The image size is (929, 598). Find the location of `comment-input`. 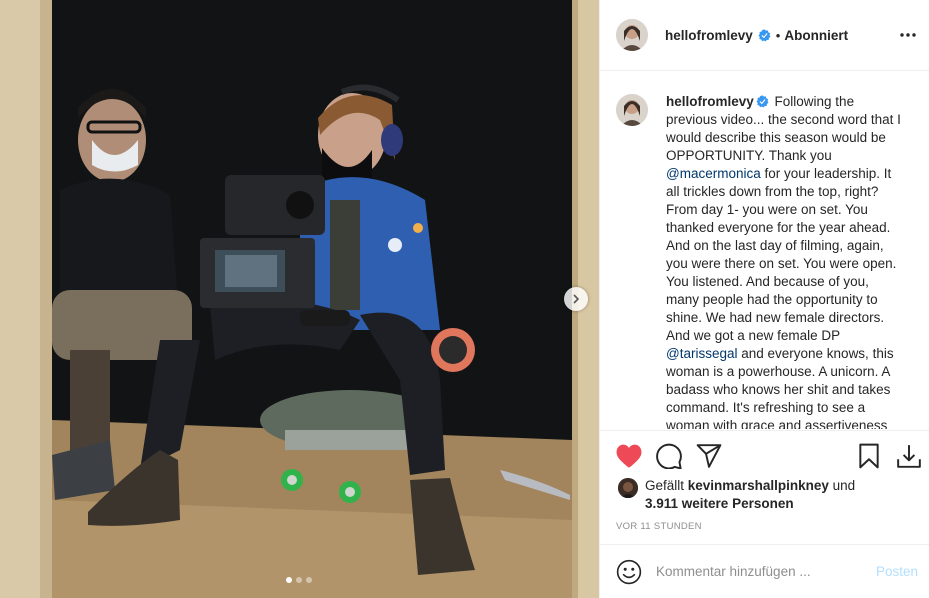

comment-input is located at coordinates (756, 571).